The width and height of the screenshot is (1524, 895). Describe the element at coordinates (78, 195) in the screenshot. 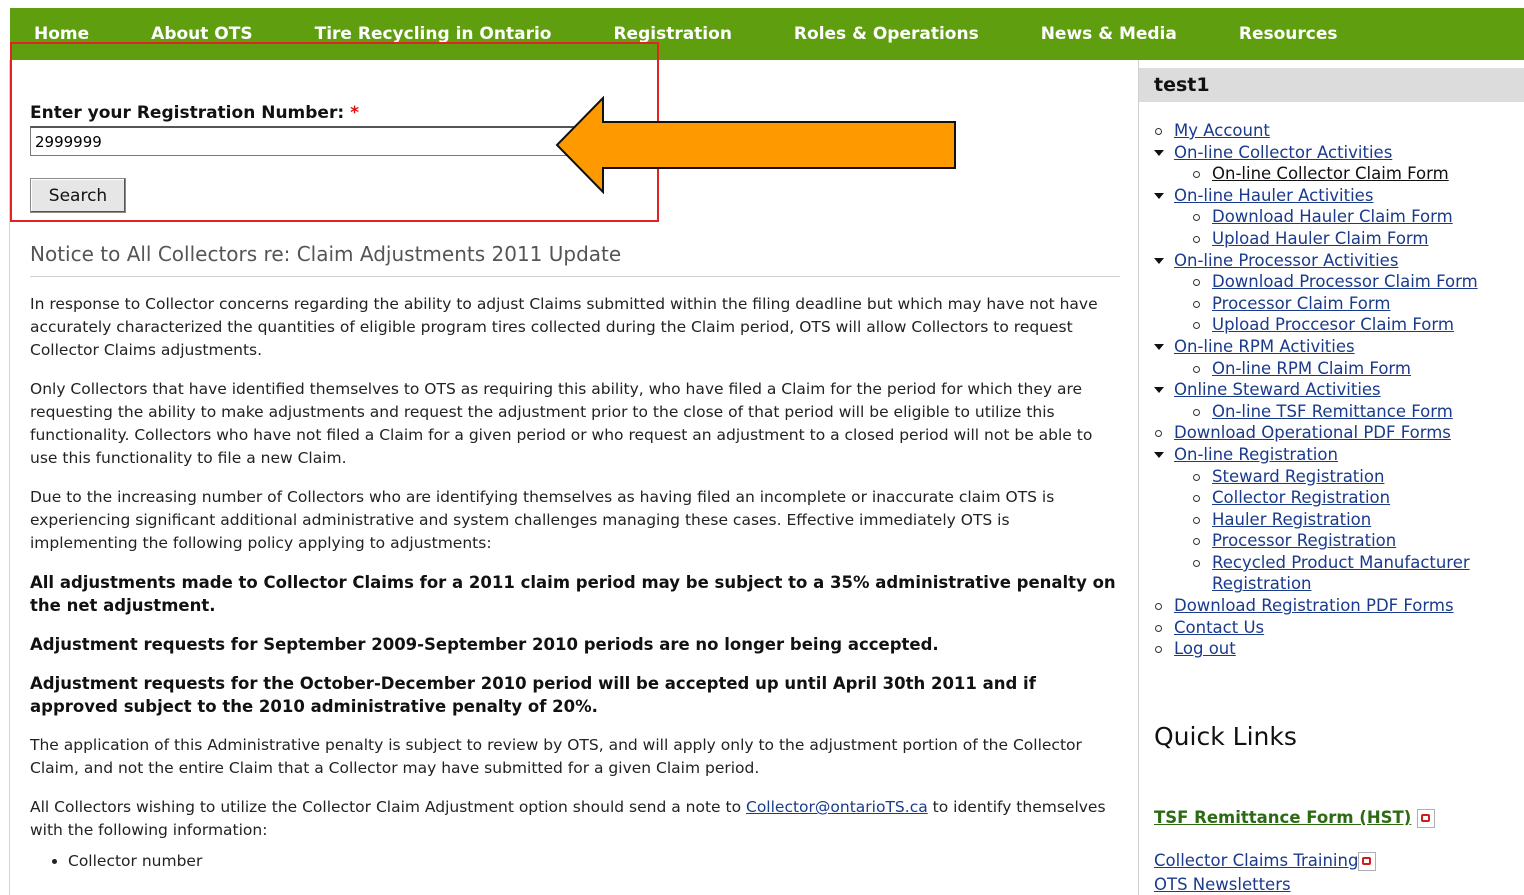

I see `search-button: Search` at that location.